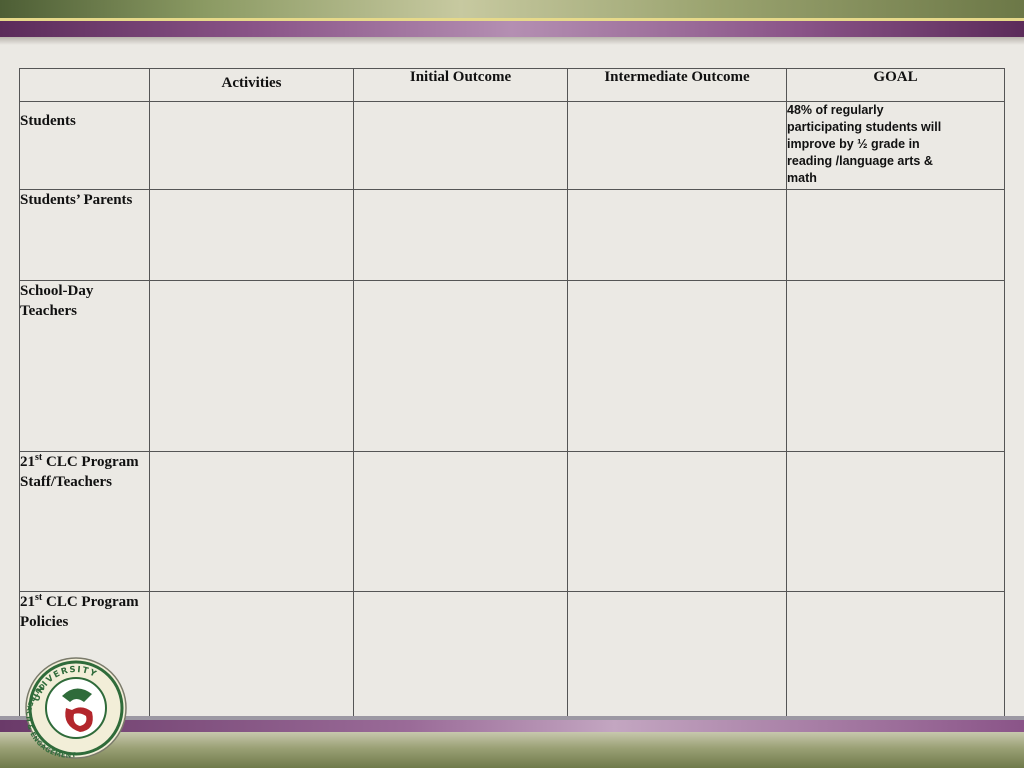 This screenshot has width=1024, height=768. I want to click on header-intermediate-outcome: Intermediate Outcome, so click(677, 85).